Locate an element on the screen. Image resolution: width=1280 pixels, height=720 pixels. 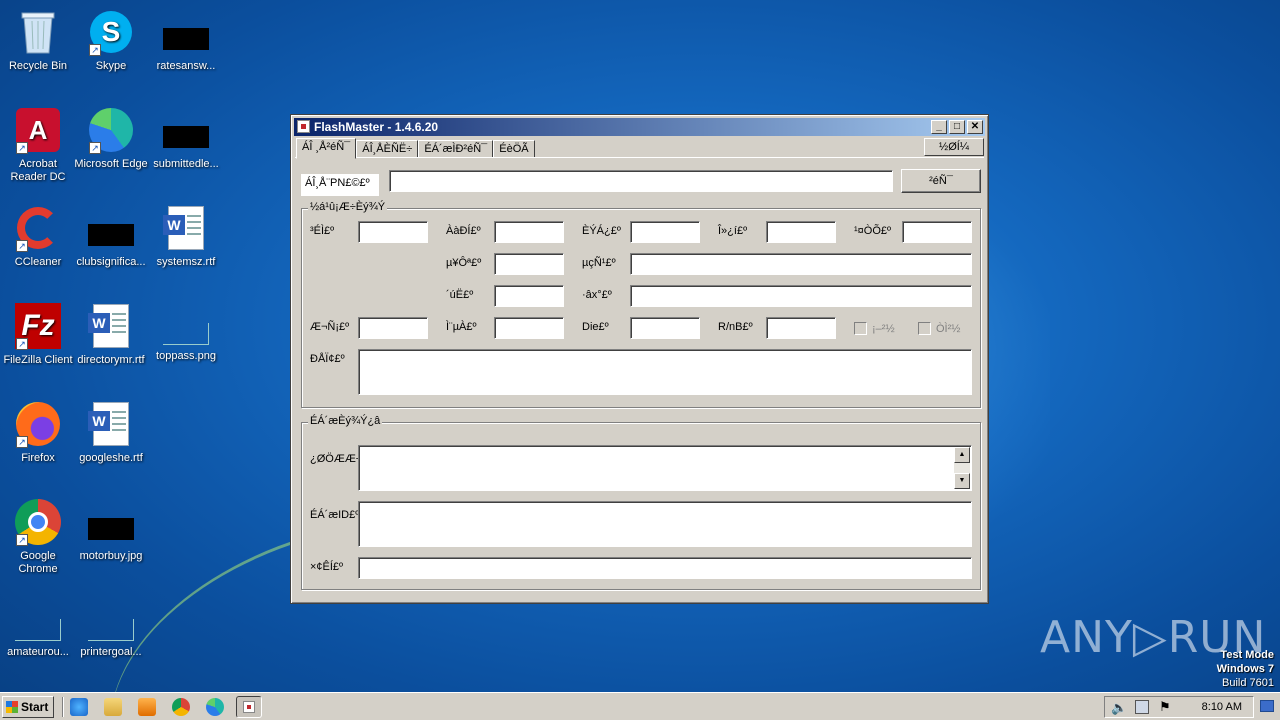
test-mode-notice: Test Mode Windows 7 Build 7601 is located at coordinates (1245, 669).